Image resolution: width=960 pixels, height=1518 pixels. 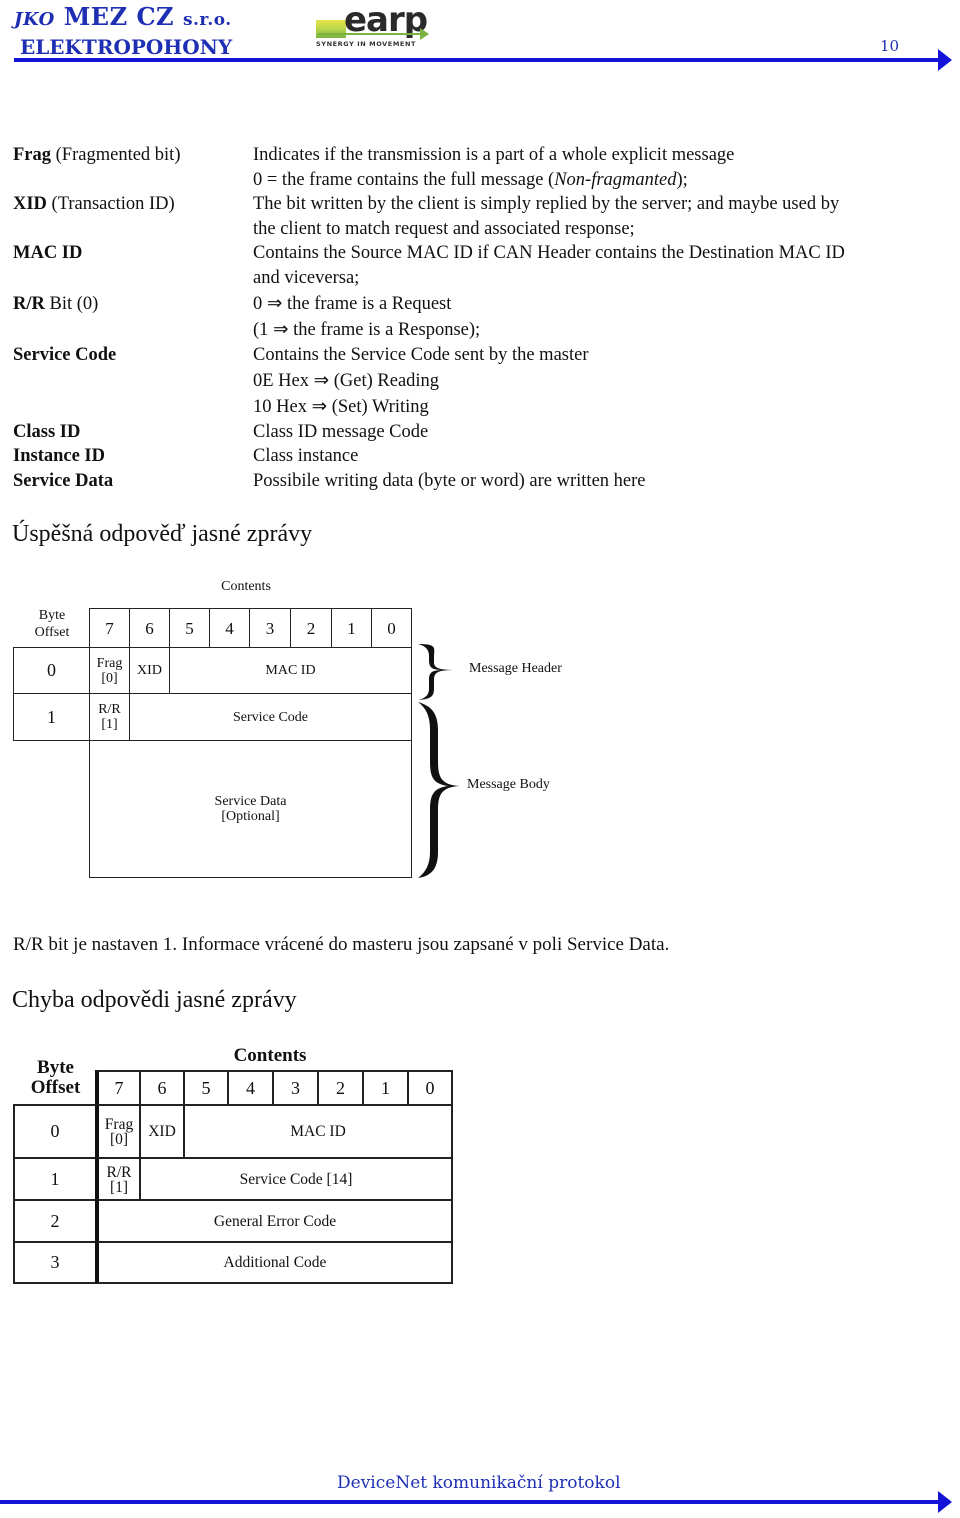 What do you see at coordinates (48, 253) in the screenshot?
I see `def-term-macid: MAC ID` at bounding box center [48, 253].